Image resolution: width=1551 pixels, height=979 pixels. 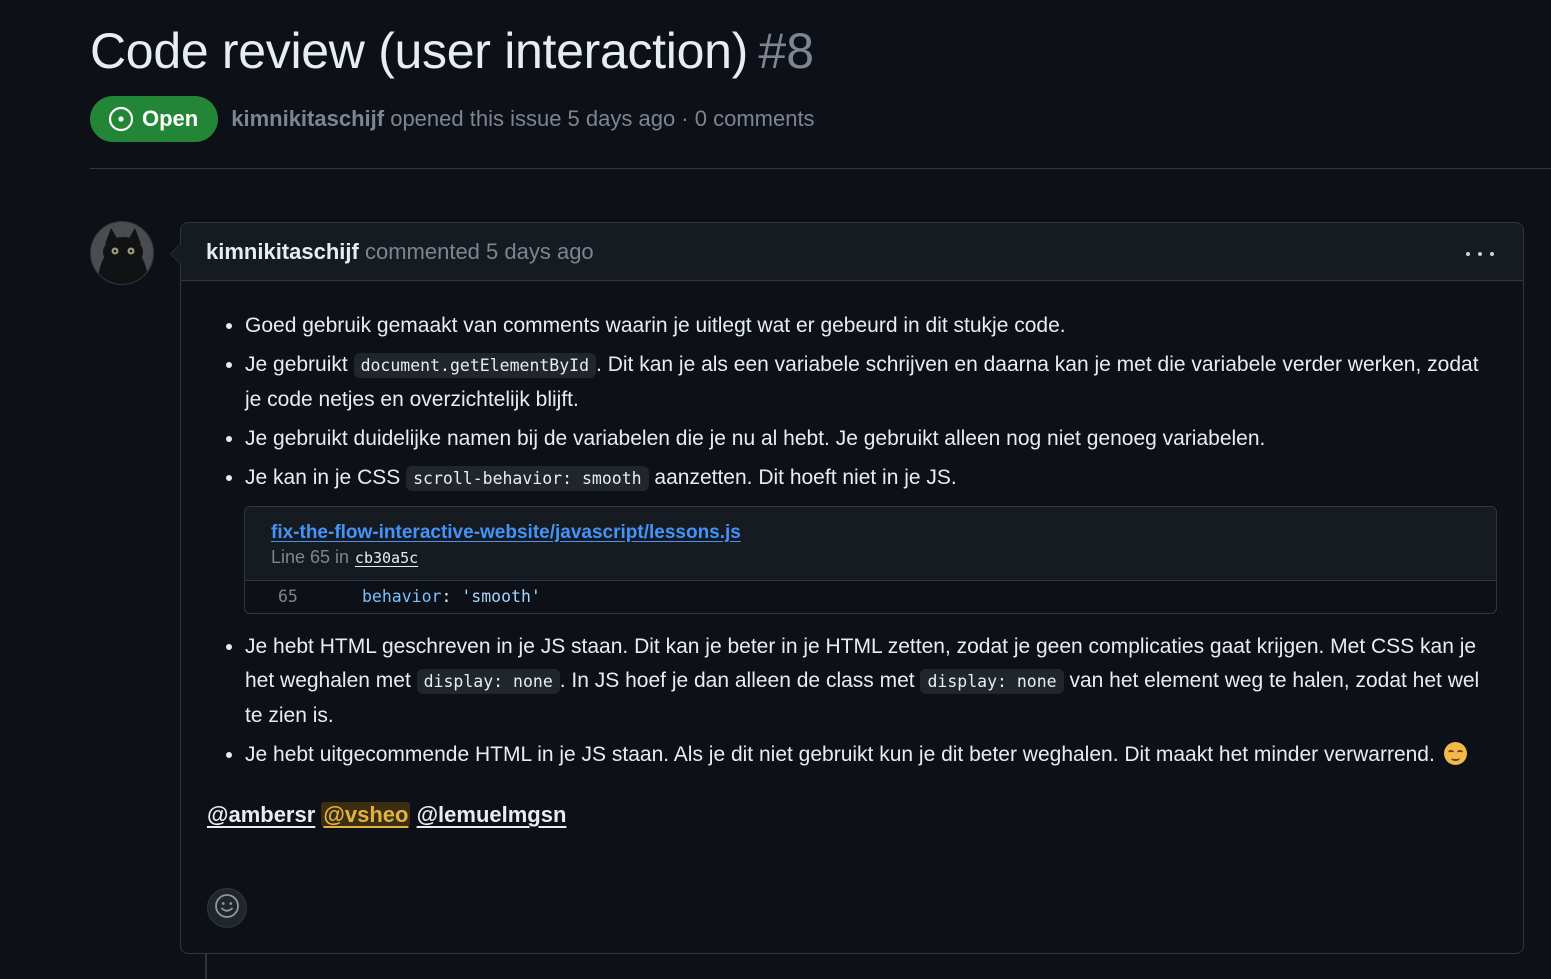 I want to click on issue-opened-icon, so click(x=121, y=119).